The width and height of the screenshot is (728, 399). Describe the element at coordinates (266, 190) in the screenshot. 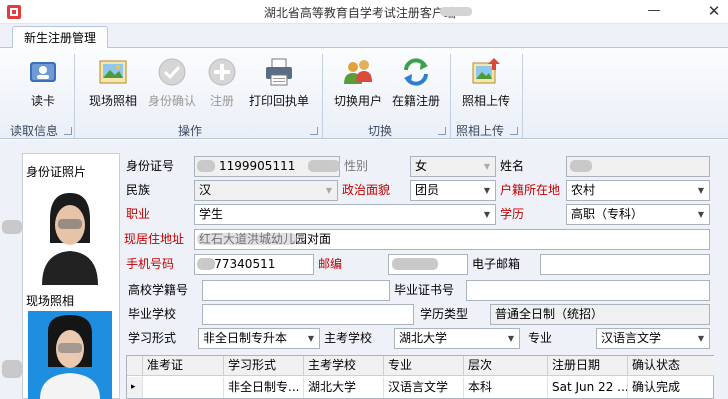

I see `ethnicity-select: 汉 ▼` at that location.